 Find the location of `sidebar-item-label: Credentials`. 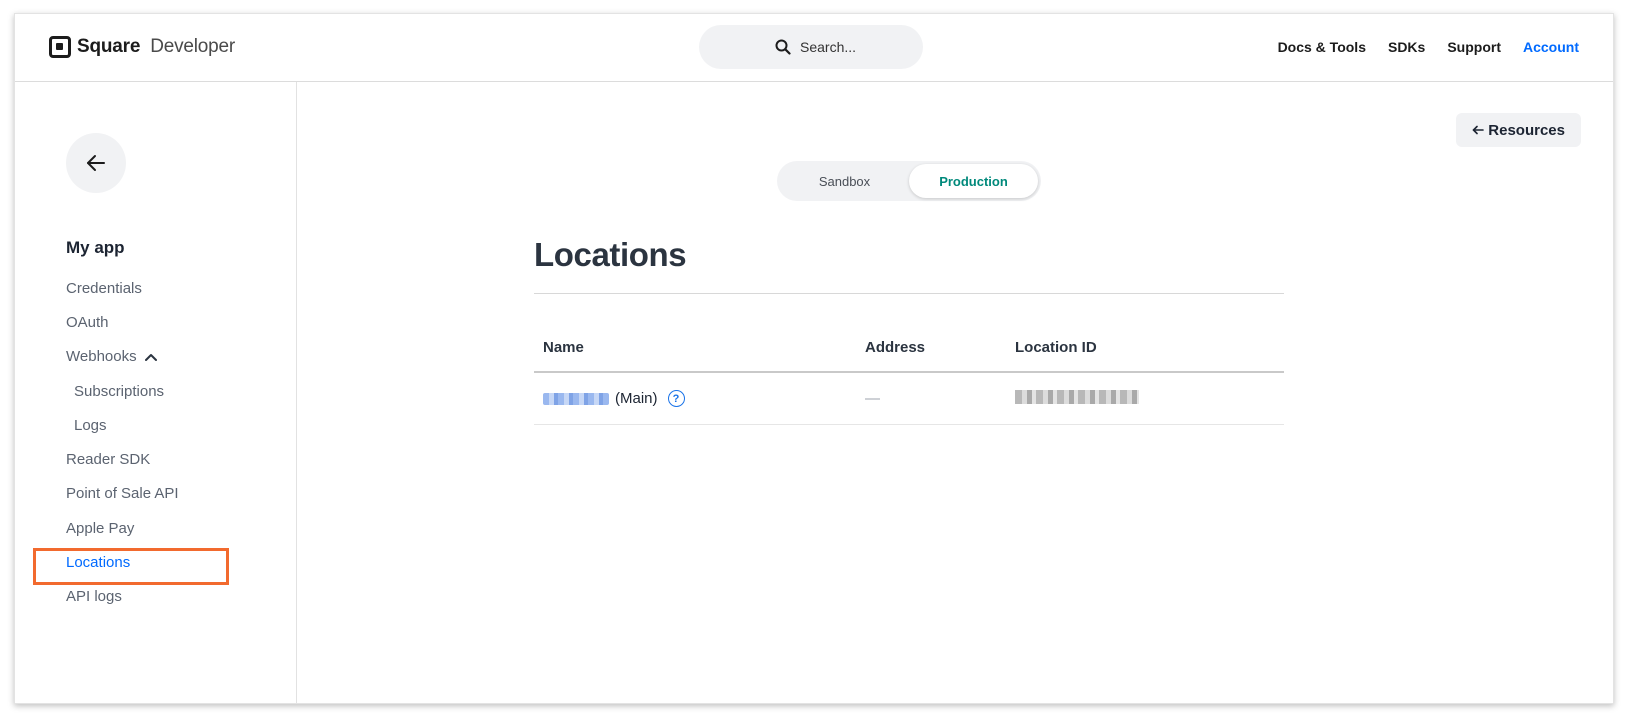

sidebar-item-label: Credentials is located at coordinates (104, 288).